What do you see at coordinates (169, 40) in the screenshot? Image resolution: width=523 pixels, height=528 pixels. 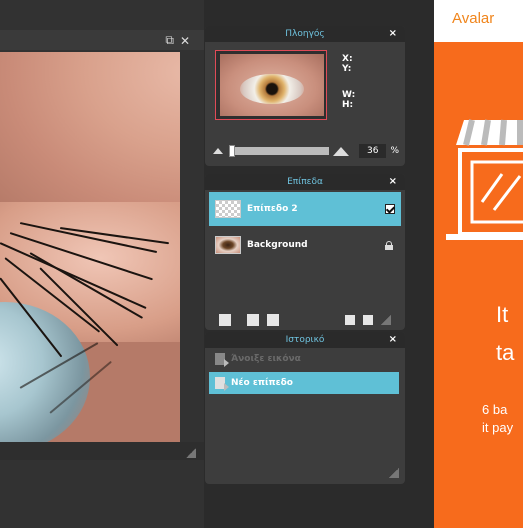 I see `restore-window-icon: ⧉` at bounding box center [169, 40].